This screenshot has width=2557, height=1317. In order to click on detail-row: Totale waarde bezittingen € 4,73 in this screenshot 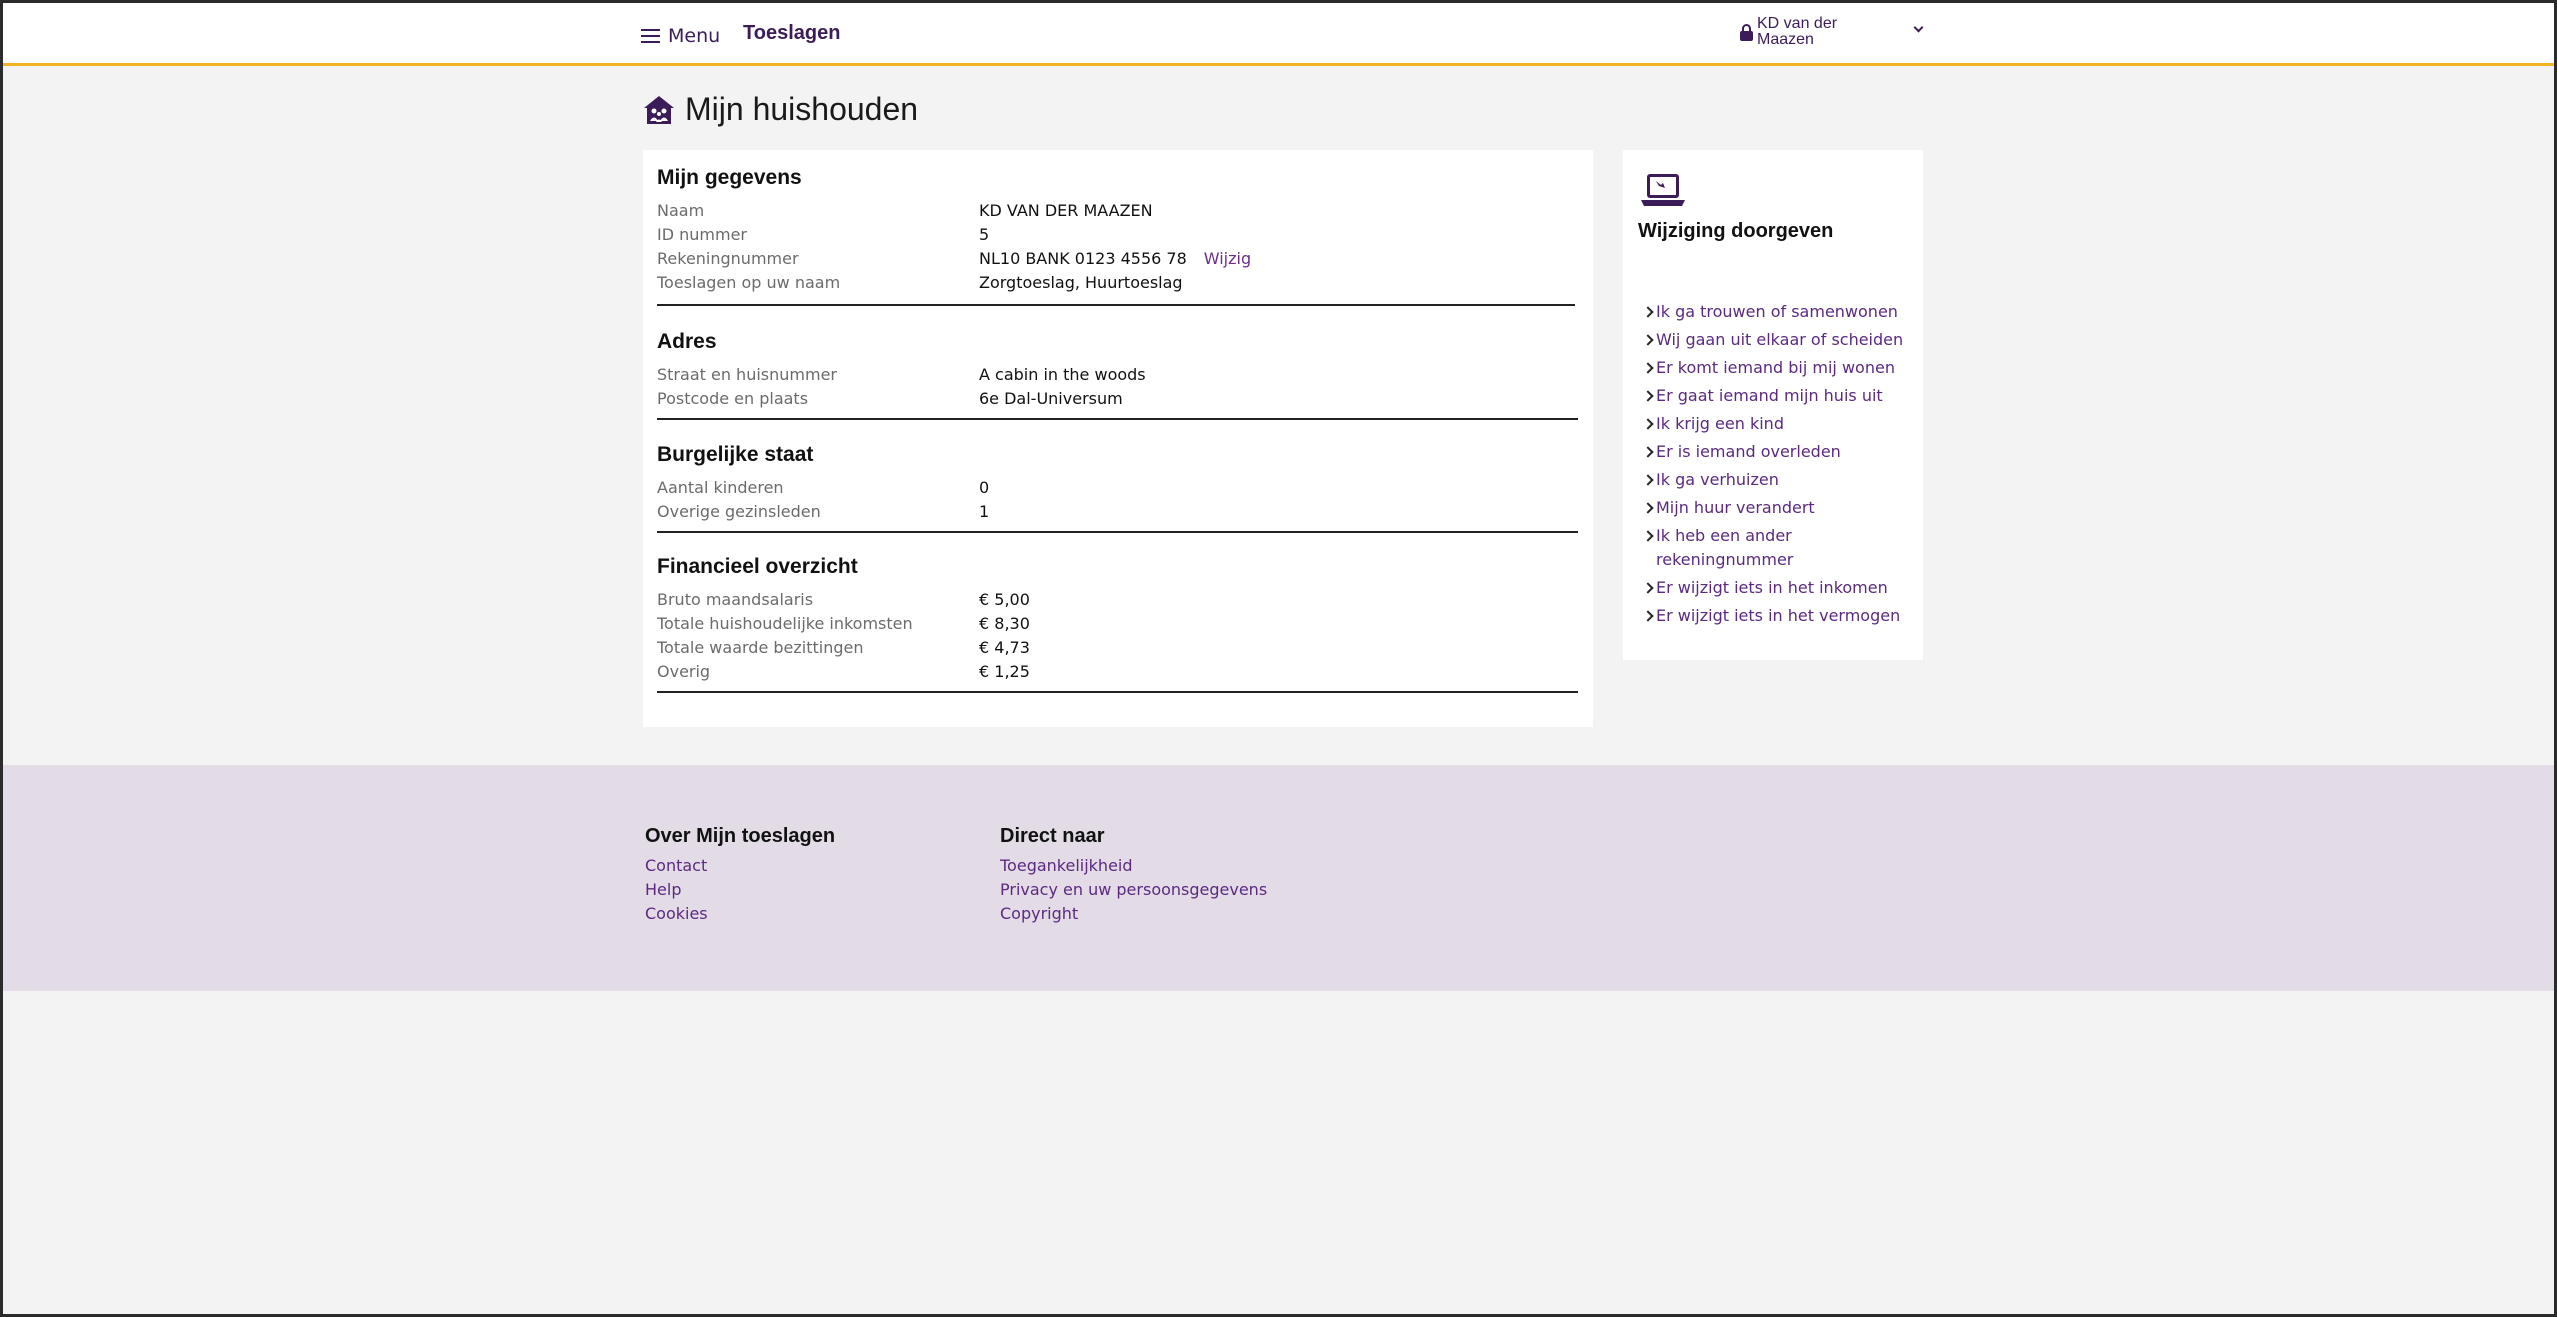, I will do `click(1117, 648)`.